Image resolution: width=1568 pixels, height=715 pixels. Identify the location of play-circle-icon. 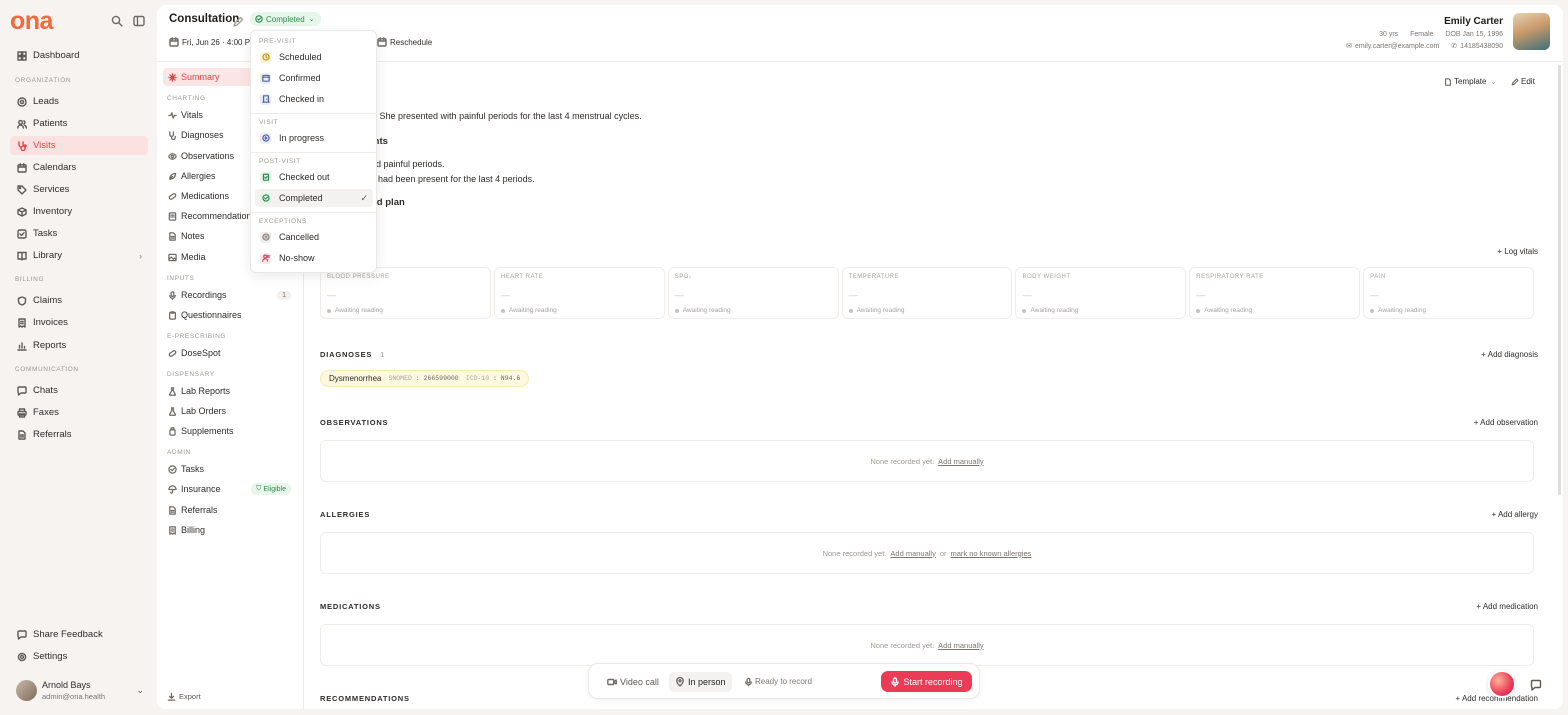
(265, 138).